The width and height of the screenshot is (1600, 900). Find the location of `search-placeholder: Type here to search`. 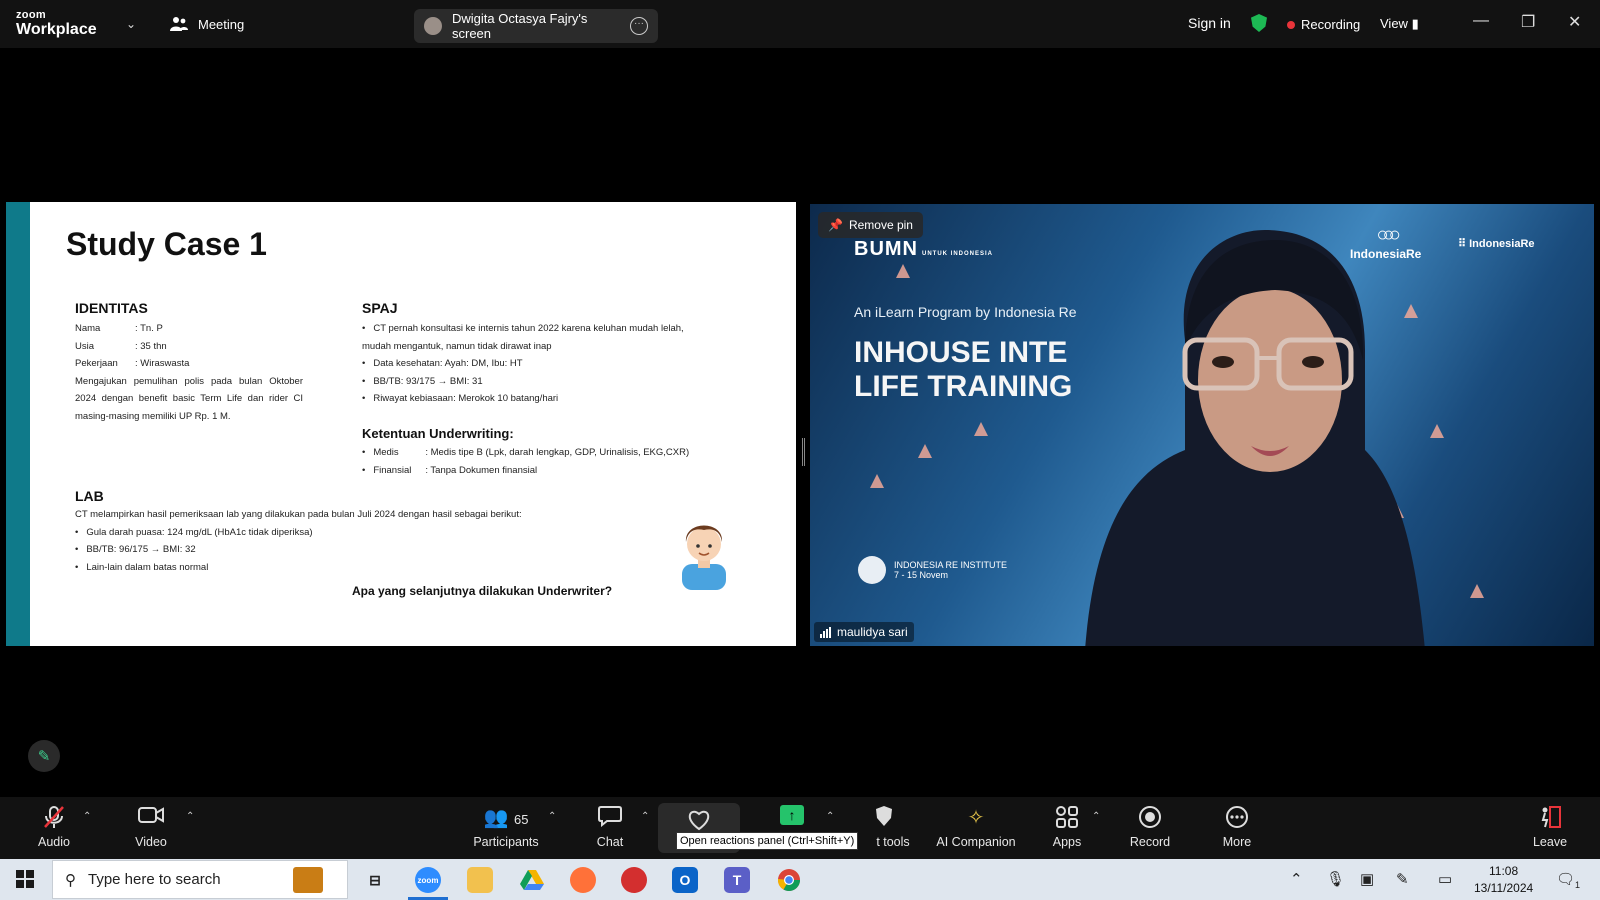

search-placeholder: Type here to search is located at coordinates (154, 879).